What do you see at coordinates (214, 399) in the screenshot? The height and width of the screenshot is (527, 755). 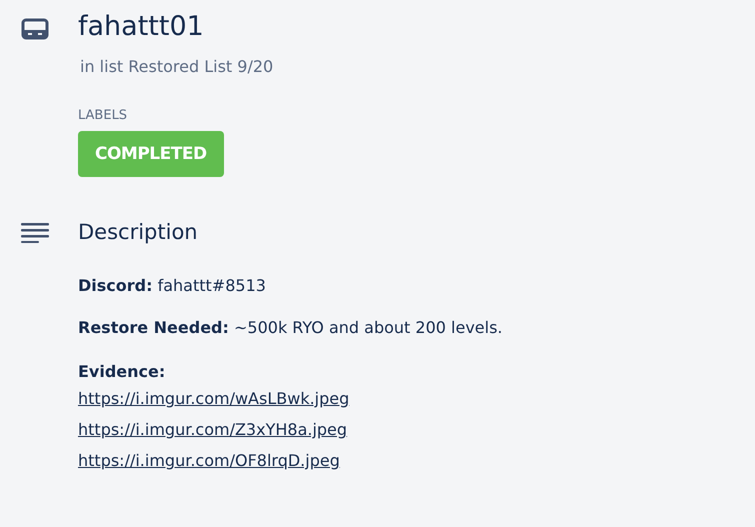 I see `evidence-link: https://i.imgur.com/wAsLBwk.jpeg` at bounding box center [214, 399].